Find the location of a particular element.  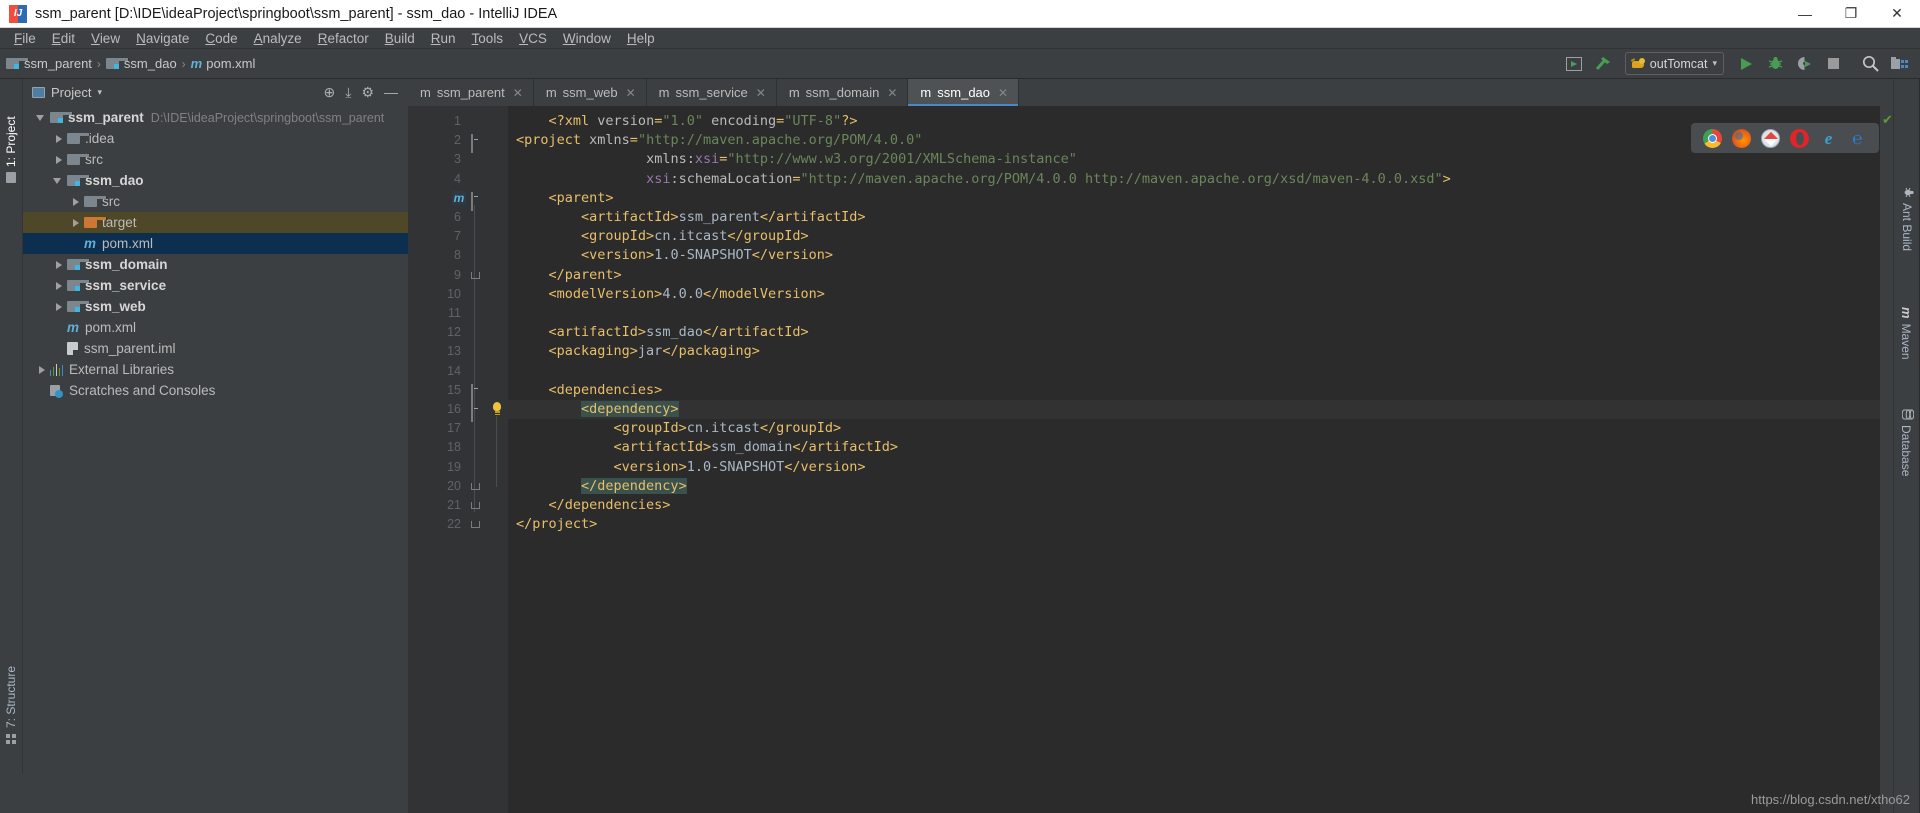

opera-icon is located at coordinates (1799, 138).